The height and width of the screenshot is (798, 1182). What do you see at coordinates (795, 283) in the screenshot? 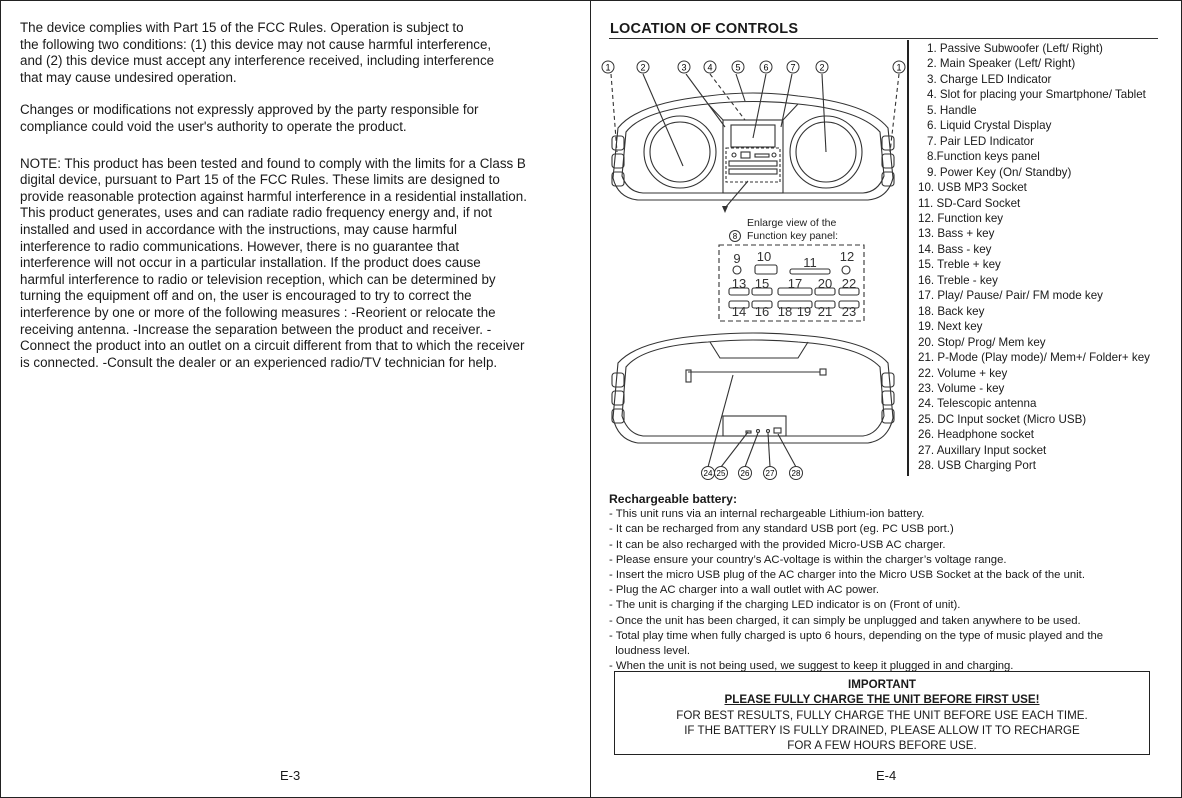
I see `panel-label-17: 17` at bounding box center [795, 283].